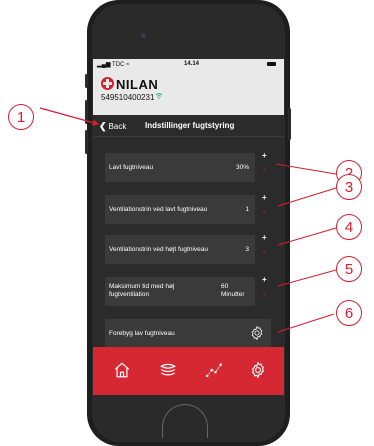 The width and height of the screenshot is (374, 446). What do you see at coordinates (349, 227) in the screenshot?
I see `callout-4: 4` at bounding box center [349, 227].